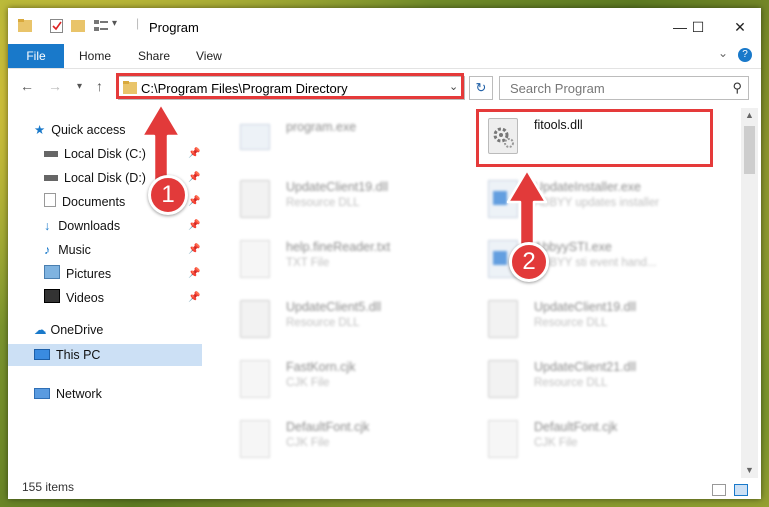 Image resolution: width=769 pixels, height=507 pixels. I want to click on chevron-down-icon: ▾, so click(114, 23).